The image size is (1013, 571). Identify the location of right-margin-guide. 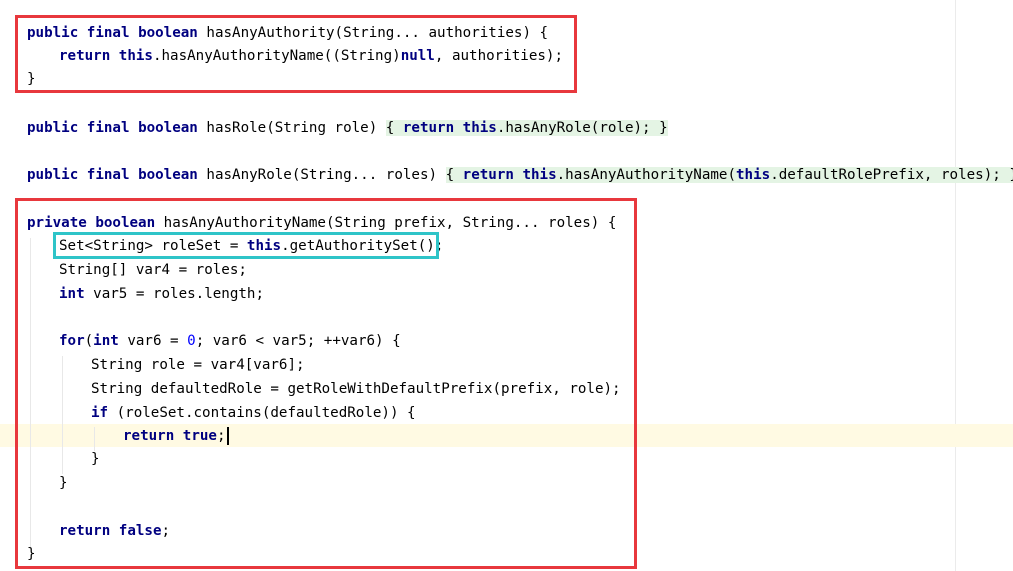
(955, 285).